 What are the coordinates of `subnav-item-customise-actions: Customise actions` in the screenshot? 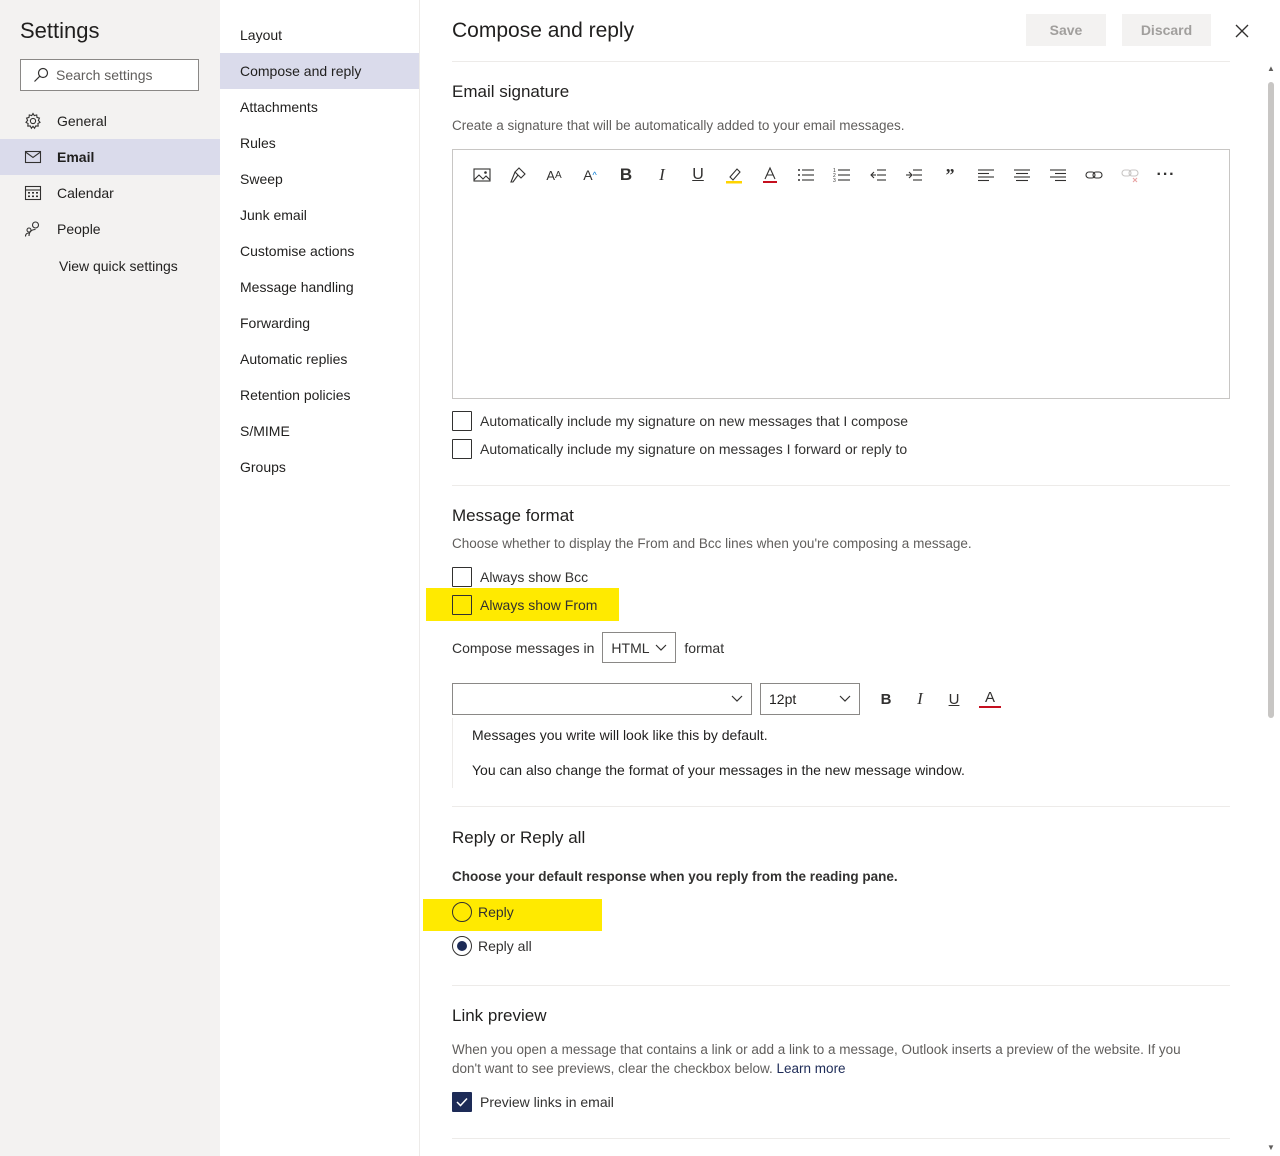 It's located at (319, 251).